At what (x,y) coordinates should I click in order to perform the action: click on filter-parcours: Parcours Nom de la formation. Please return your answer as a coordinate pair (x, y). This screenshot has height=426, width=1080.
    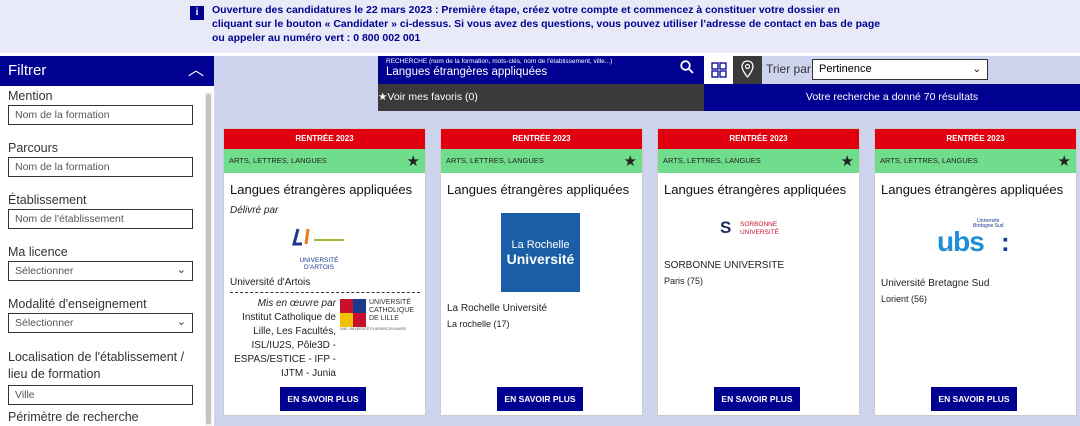
    Looking at the image, I should click on (96, 159).